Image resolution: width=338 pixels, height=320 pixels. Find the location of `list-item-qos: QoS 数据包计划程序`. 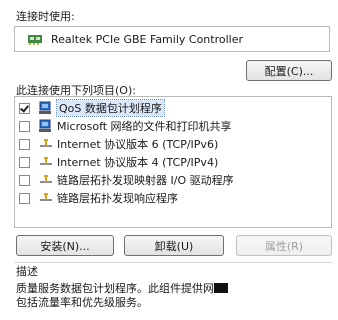

list-item-qos: QoS 数据包计划程序 is located at coordinates (92, 108).